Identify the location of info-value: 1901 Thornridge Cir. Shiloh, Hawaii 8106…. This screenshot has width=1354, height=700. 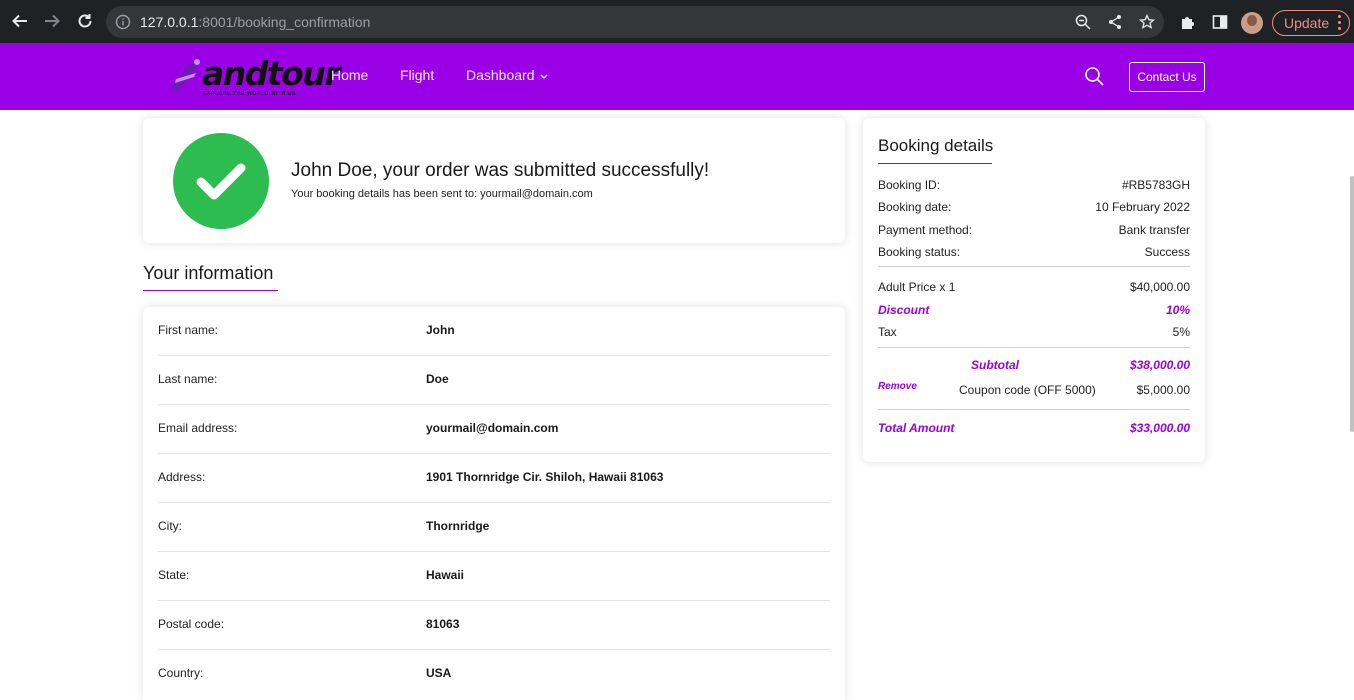
(545, 477).